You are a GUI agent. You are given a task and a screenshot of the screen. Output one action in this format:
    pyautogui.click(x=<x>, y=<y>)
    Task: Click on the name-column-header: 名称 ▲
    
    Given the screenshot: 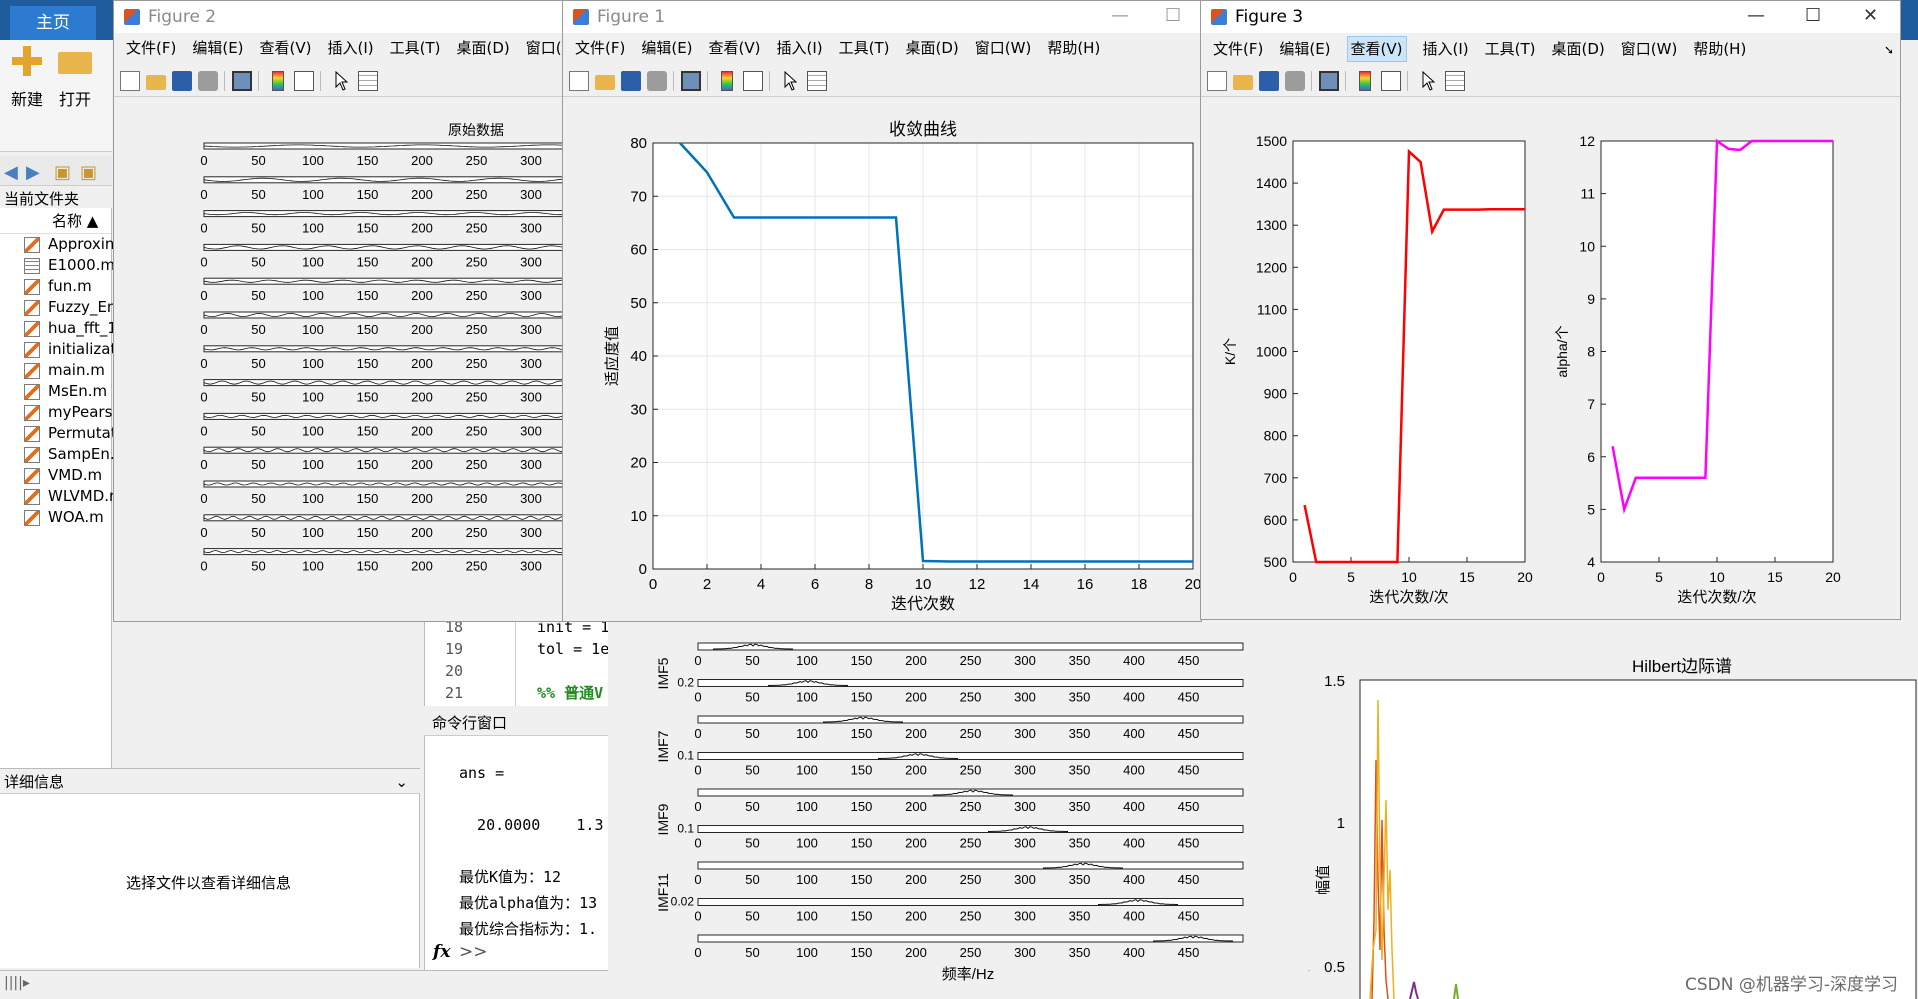 What is the action you would take?
    pyautogui.click(x=55, y=221)
    